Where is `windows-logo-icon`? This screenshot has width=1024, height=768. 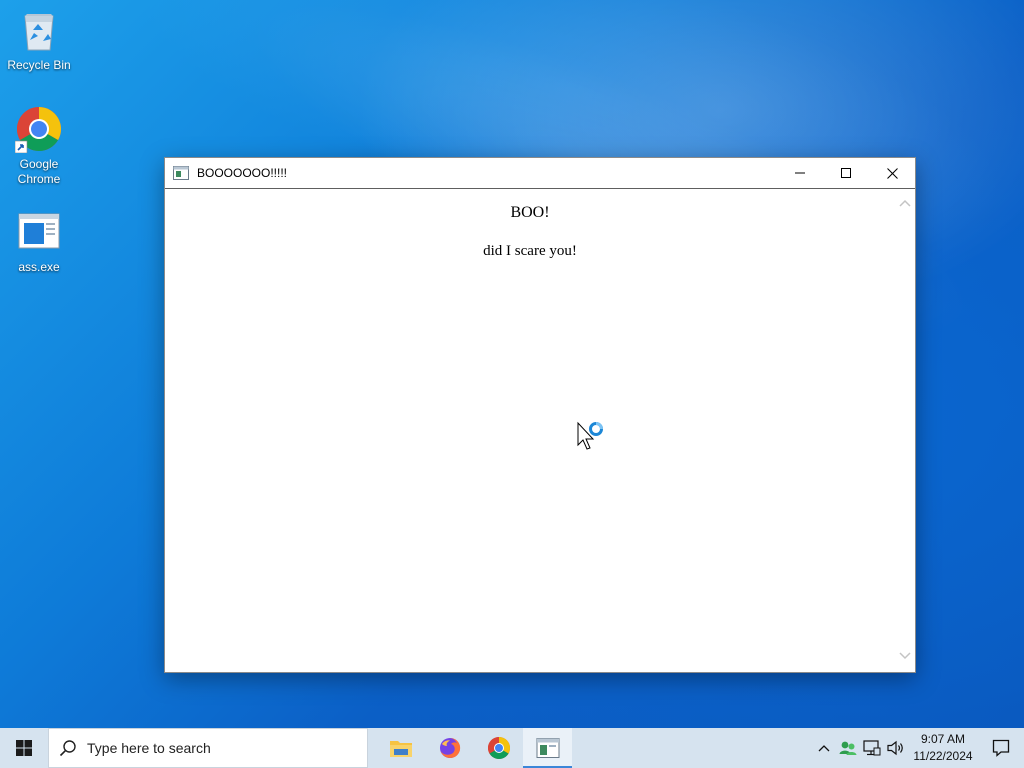
windows-logo-icon is located at coordinates (24, 748).